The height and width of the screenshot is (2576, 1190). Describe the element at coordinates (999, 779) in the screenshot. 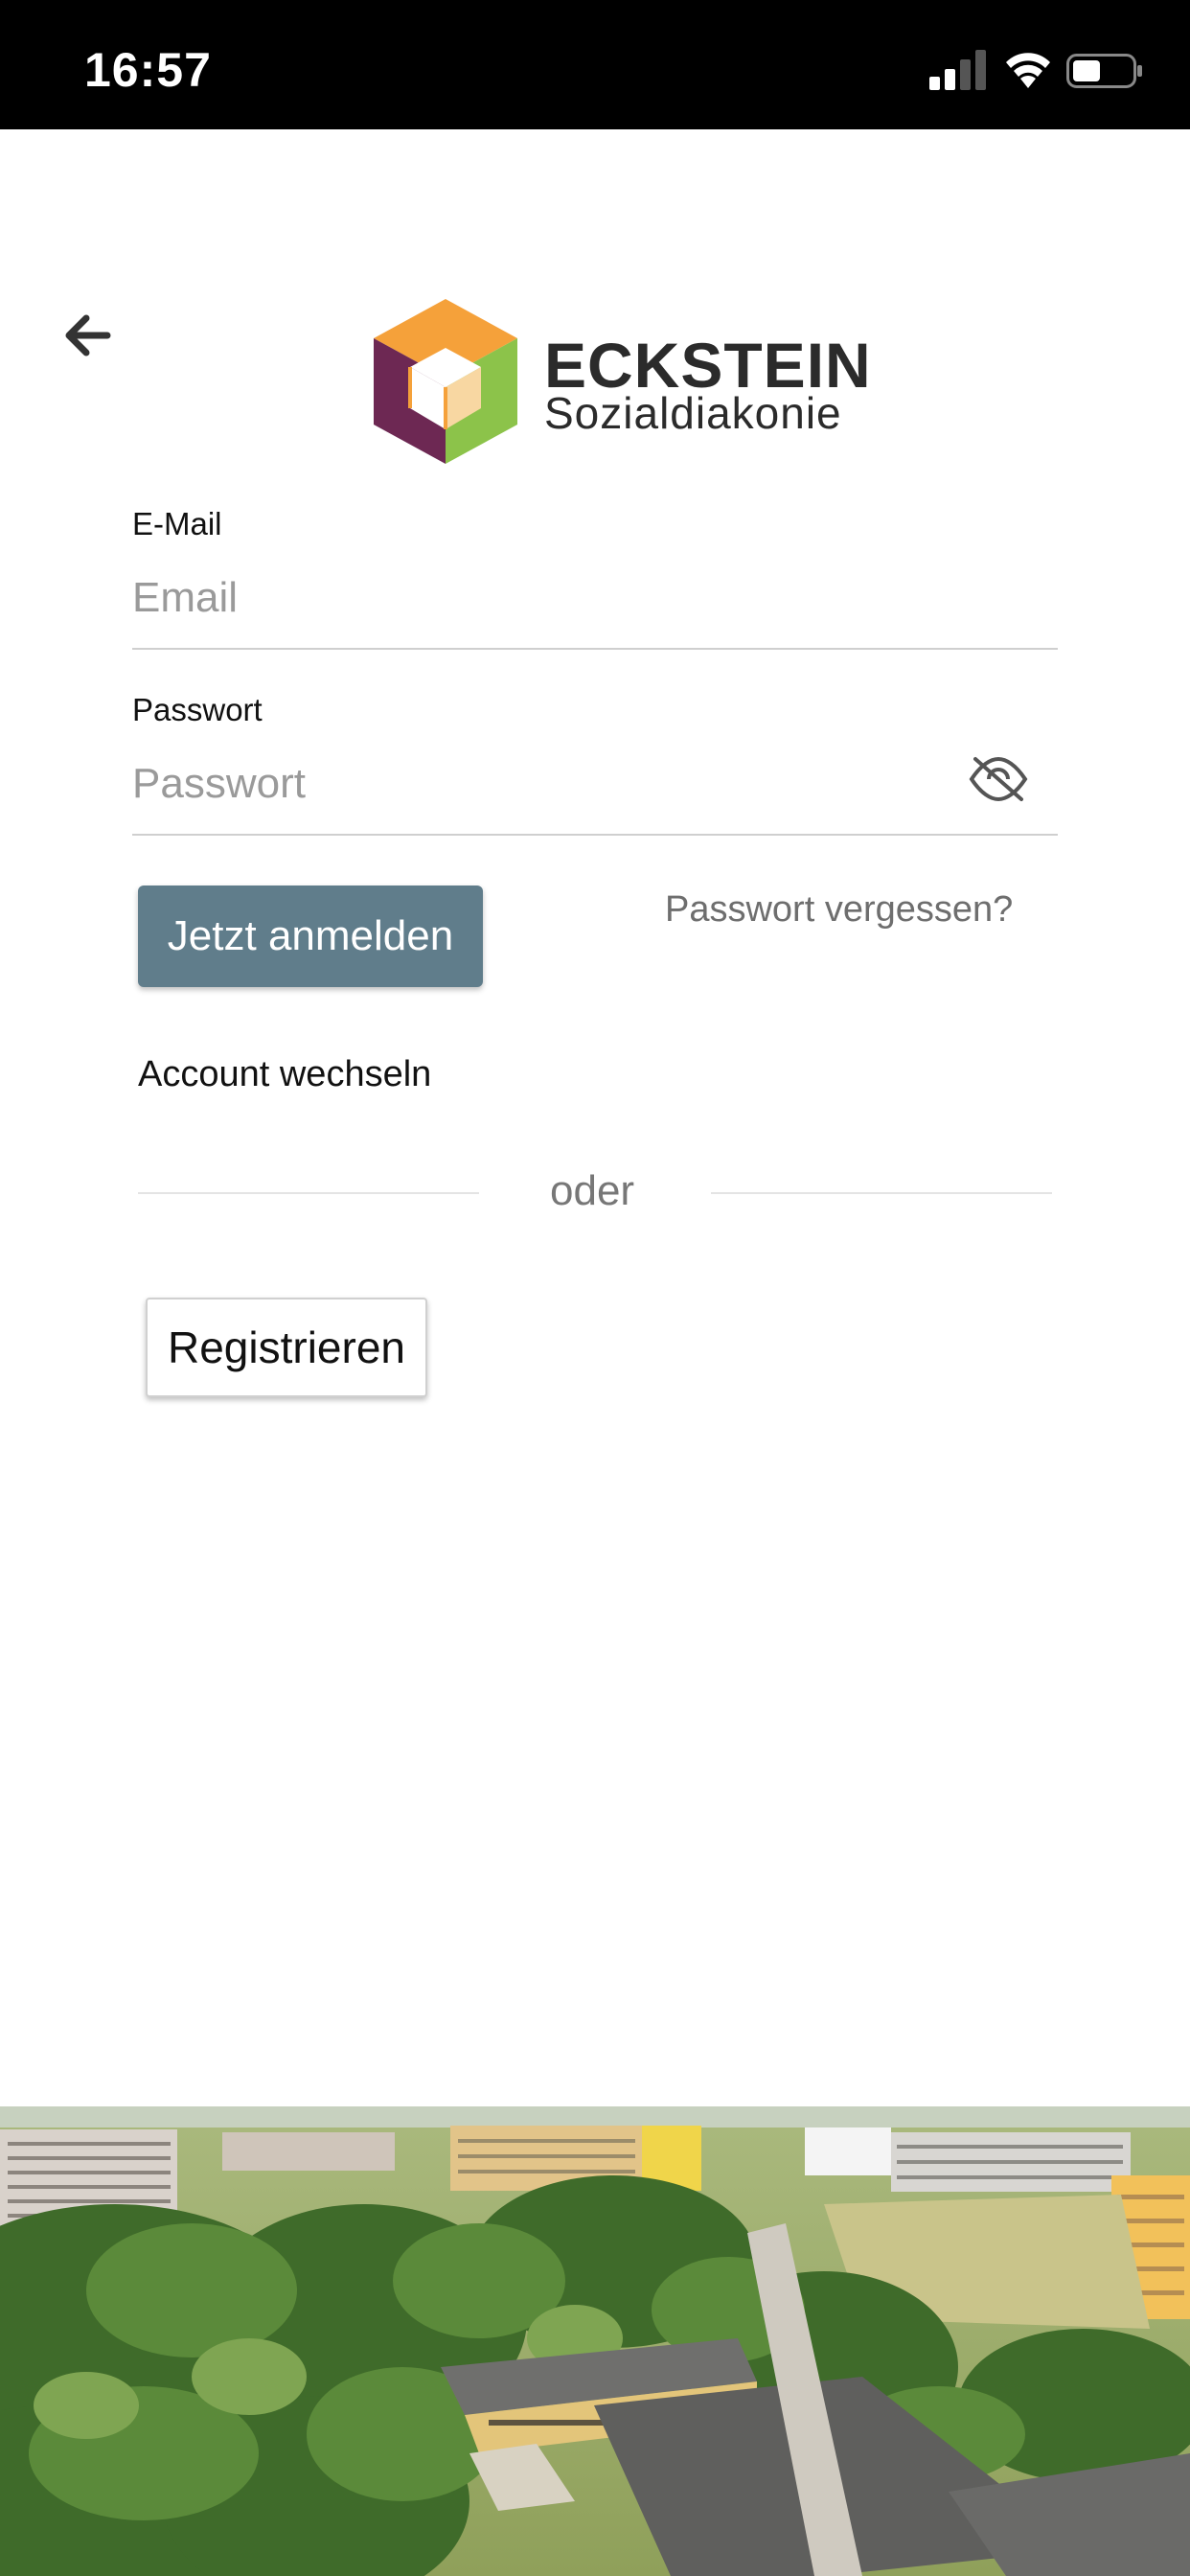

I see `eye-off-icon` at that location.